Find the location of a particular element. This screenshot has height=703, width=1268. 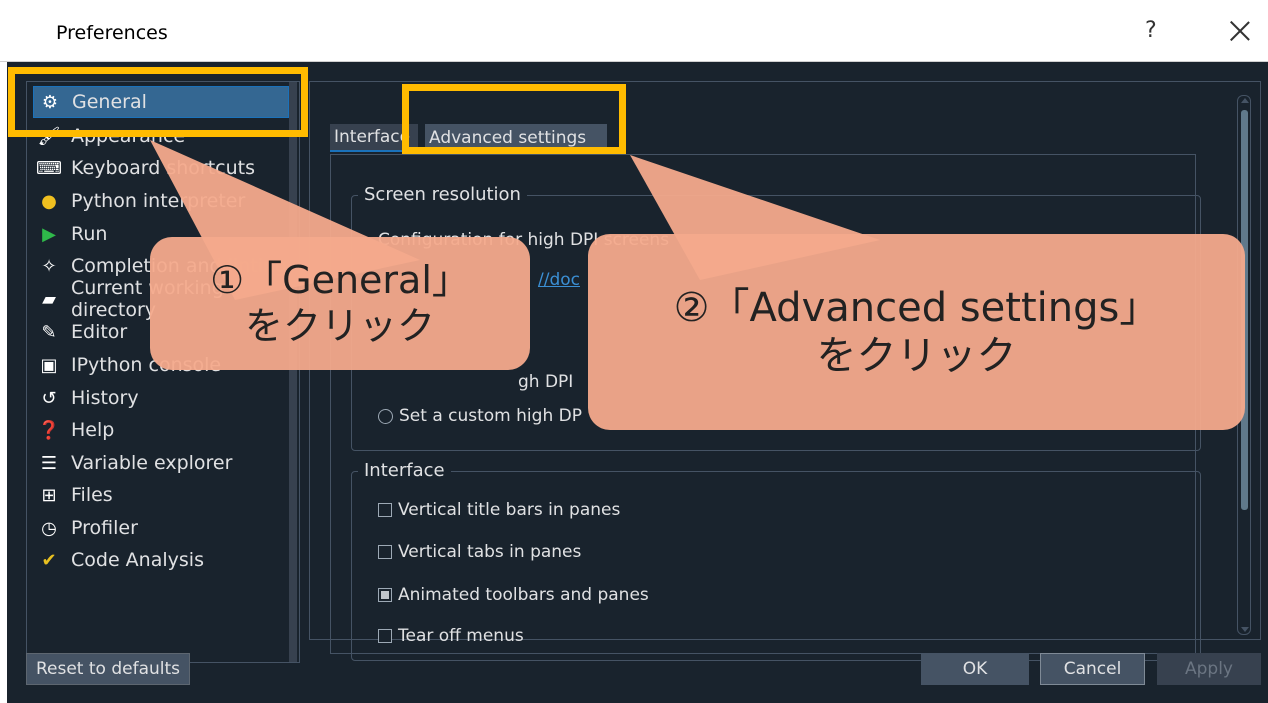

radio-button is located at coordinates (385, 416).